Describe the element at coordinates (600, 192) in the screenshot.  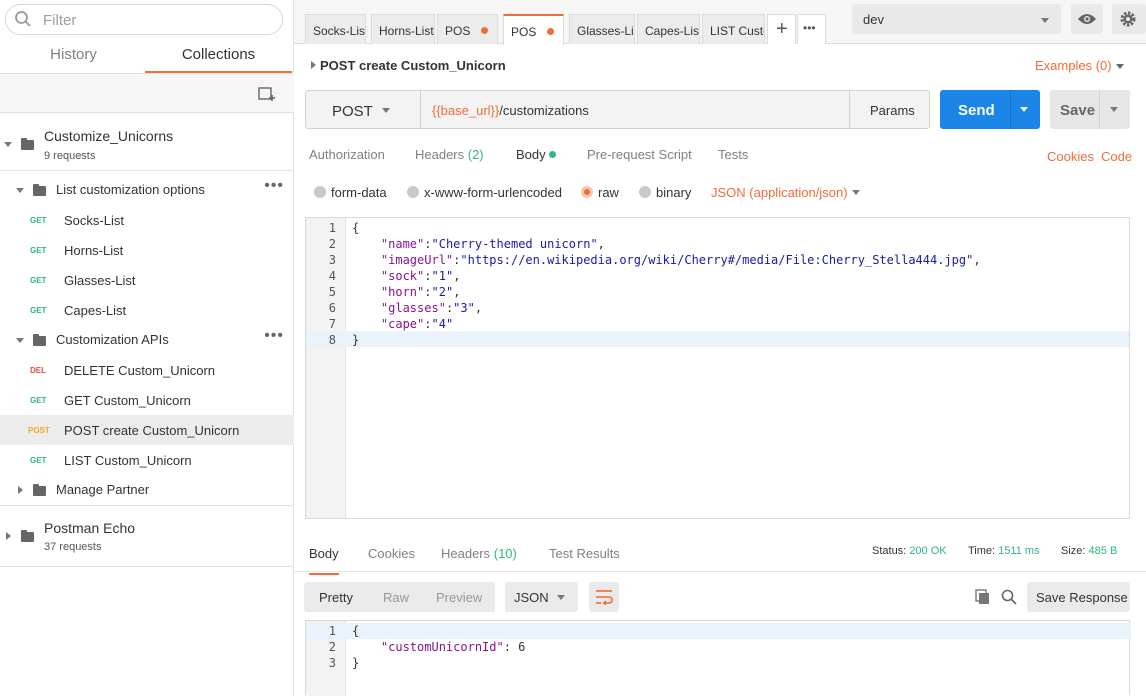
I see `radio-raw: raw` at that location.